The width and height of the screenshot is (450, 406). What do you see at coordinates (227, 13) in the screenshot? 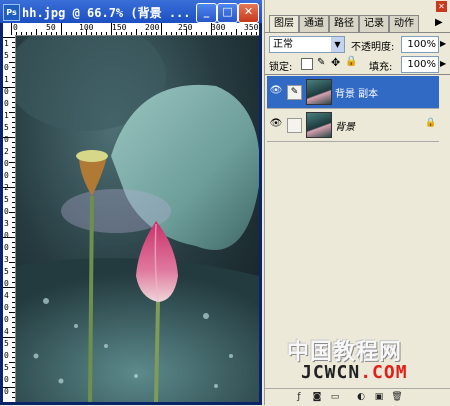
I see `maximize-button: □` at bounding box center [227, 13].